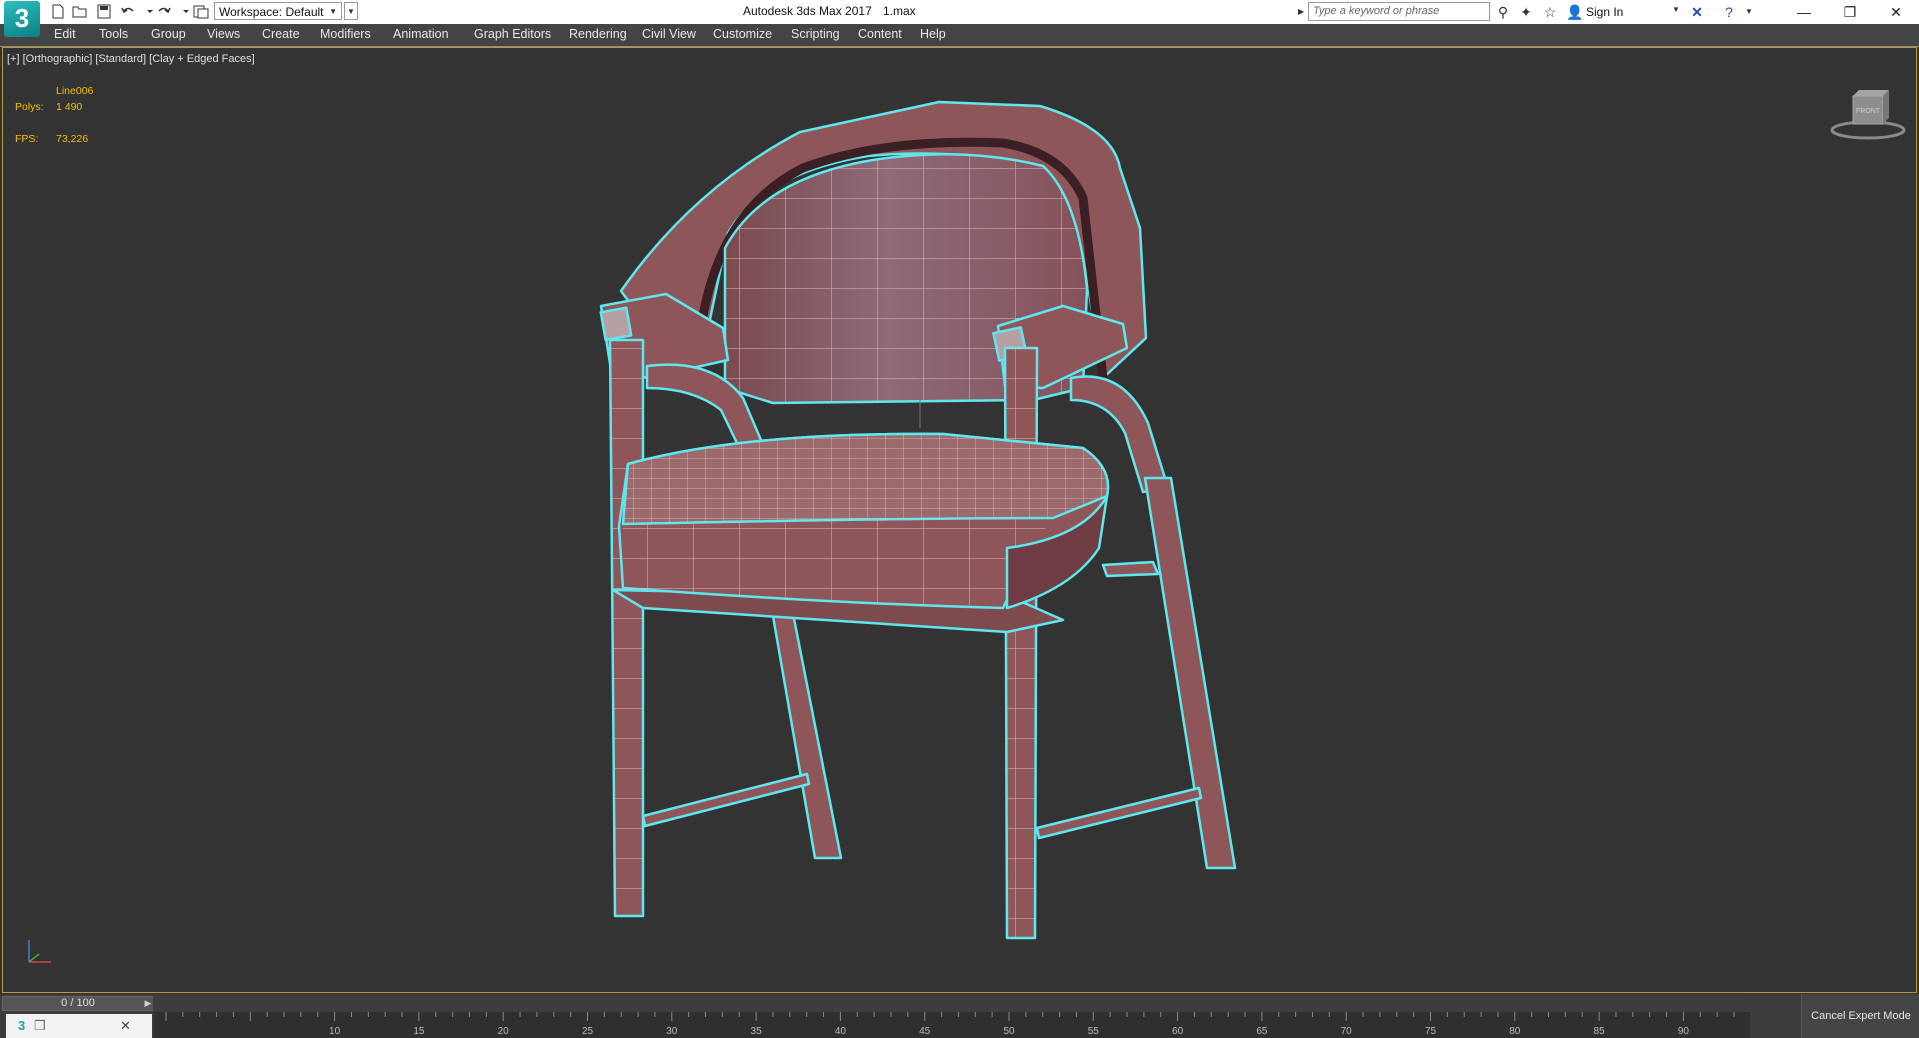 The height and width of the screenshot is (1038, 1919). Describe the element at coordinates (1178, 1031) in the screenshot. I see `ruler-label: 60` at that location.